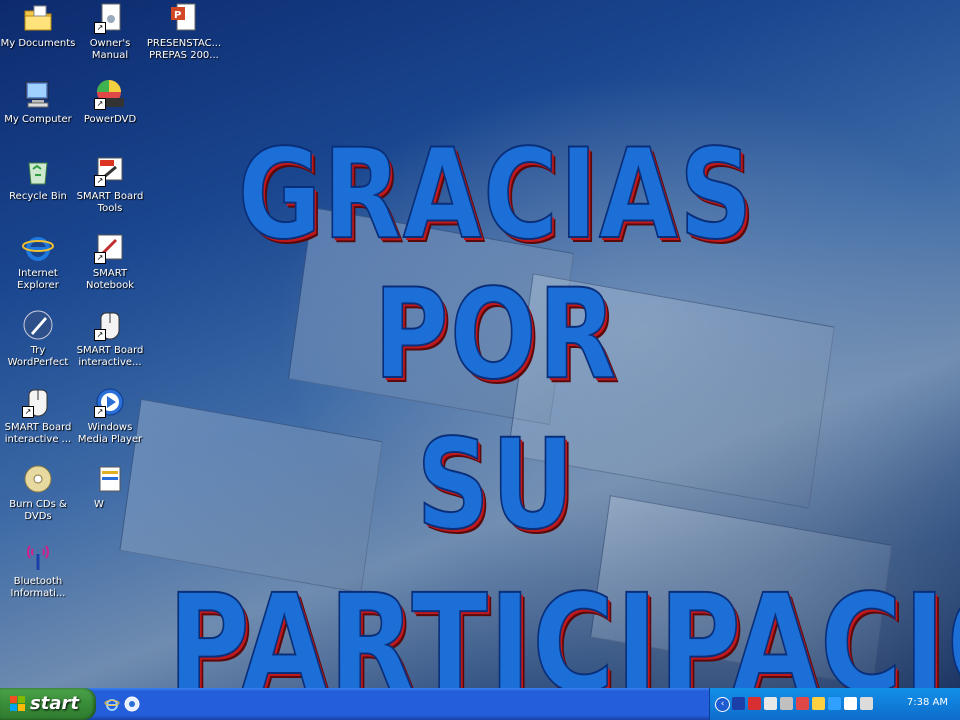 The width and height of the screenshot is (960, 720). I want to click on power-icon, so click(866, 703).